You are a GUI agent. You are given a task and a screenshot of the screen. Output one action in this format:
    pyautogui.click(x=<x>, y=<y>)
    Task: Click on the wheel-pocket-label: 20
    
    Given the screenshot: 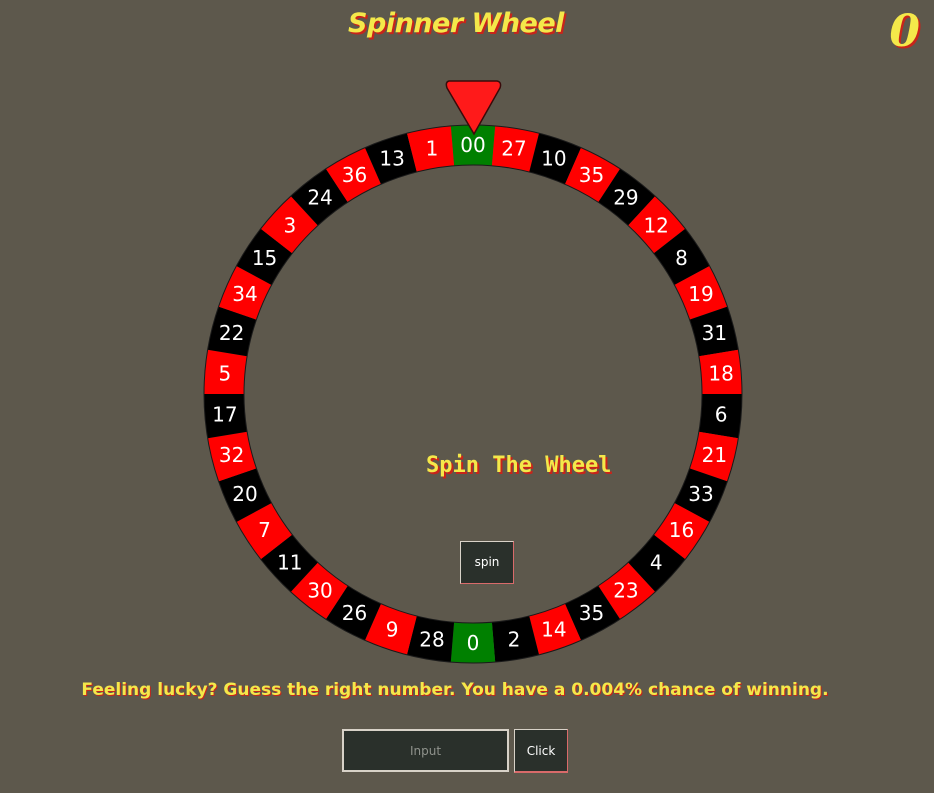 What is the action you would take?
    pyautogui.click(x=244, y=494)
    